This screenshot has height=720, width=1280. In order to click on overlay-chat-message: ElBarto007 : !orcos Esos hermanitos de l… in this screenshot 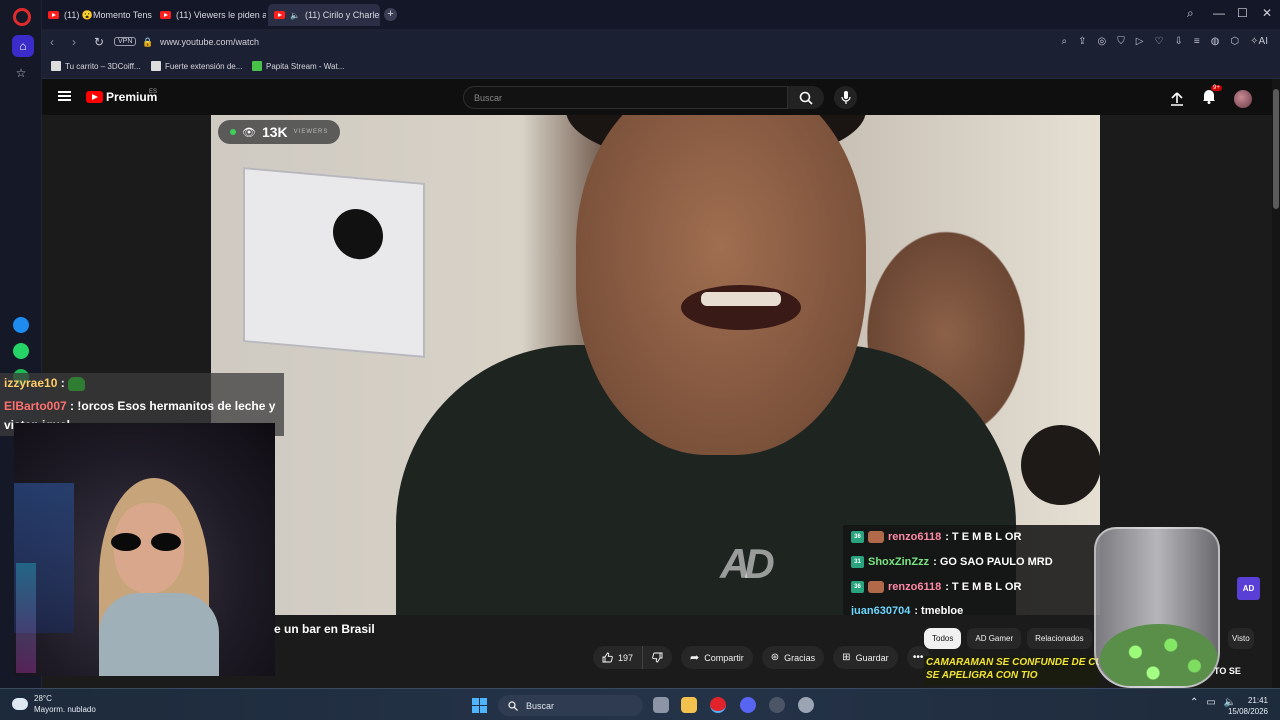, I will do `click(139, 406)`.